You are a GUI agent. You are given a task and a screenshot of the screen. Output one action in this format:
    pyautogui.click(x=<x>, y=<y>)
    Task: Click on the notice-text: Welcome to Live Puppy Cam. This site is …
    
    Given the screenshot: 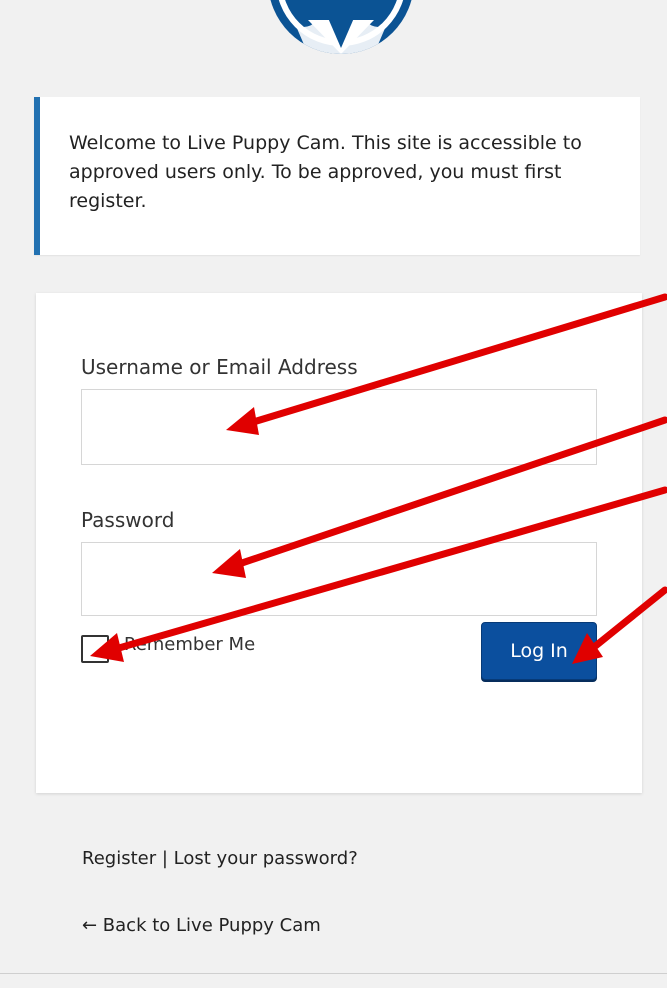 What is the action you would take?
    pyautogui.click(x=325, y=172)
    